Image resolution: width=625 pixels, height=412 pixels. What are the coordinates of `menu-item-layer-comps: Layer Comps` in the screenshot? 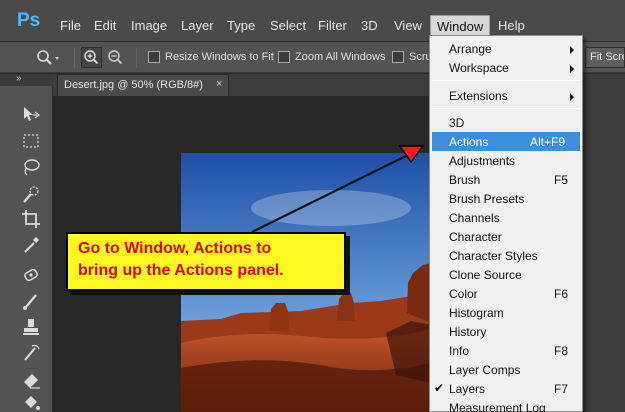 It's located at (506, 369).